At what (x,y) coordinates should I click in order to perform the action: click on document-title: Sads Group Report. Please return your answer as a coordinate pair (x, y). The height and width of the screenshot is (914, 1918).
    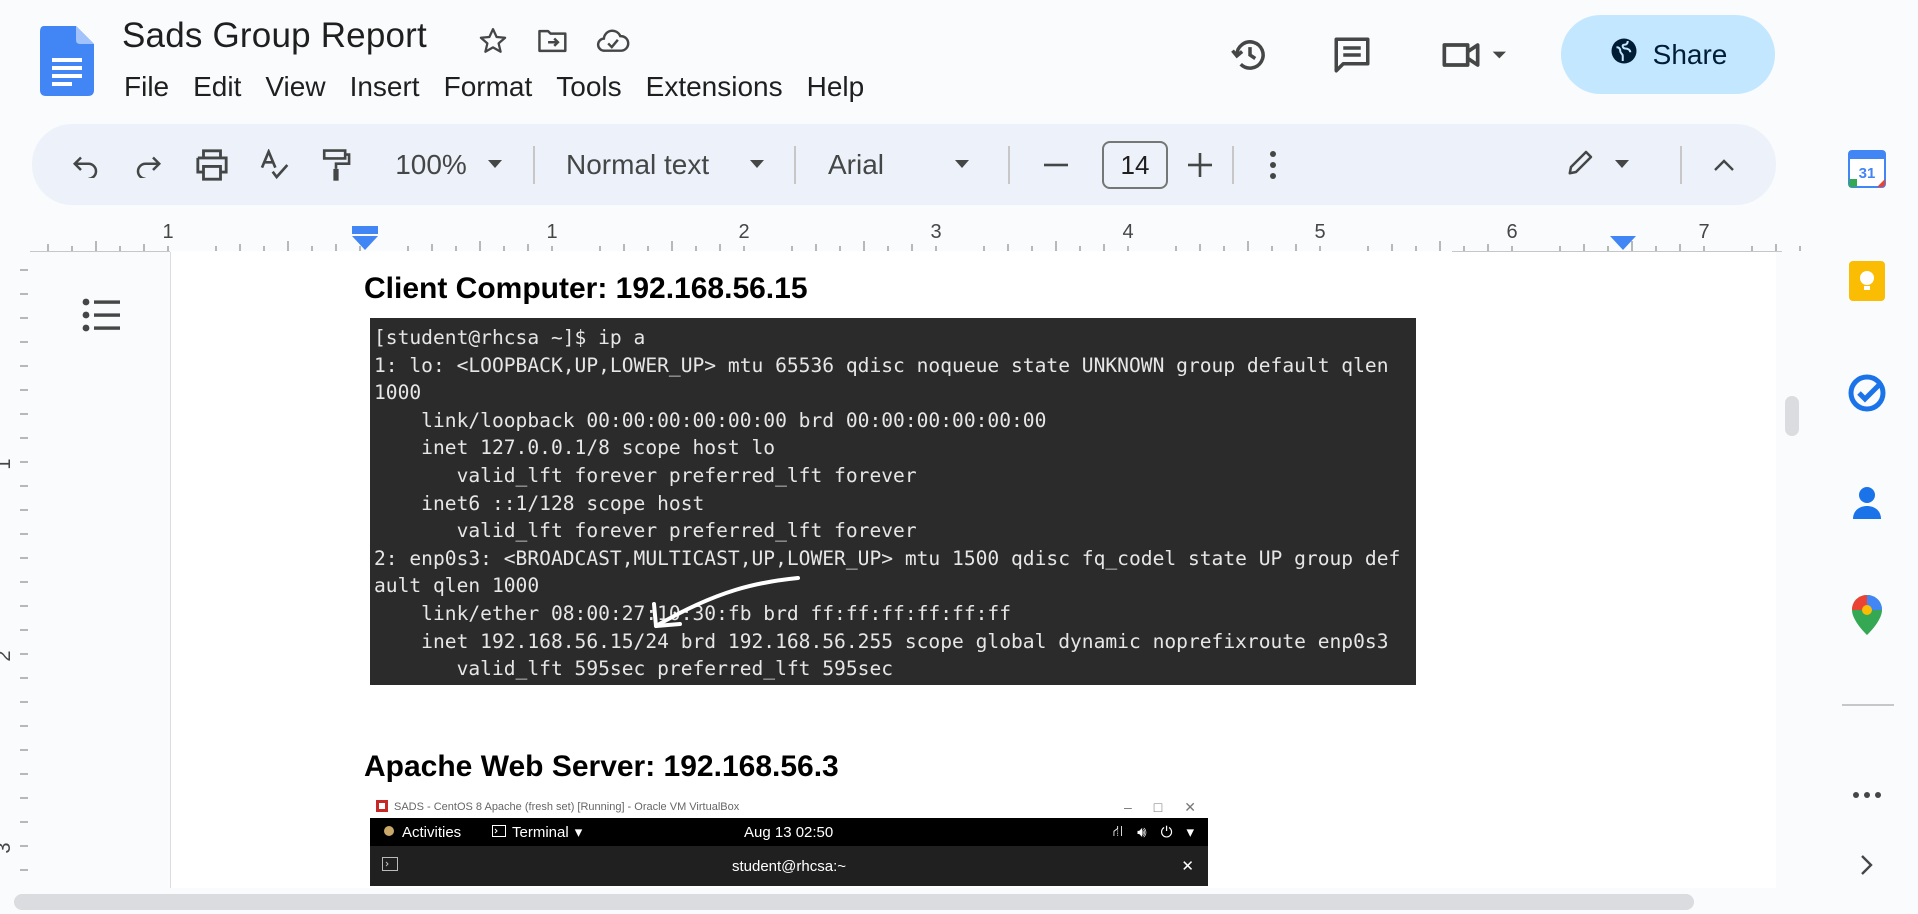
    Looking at the image, I should click on (274, 36).